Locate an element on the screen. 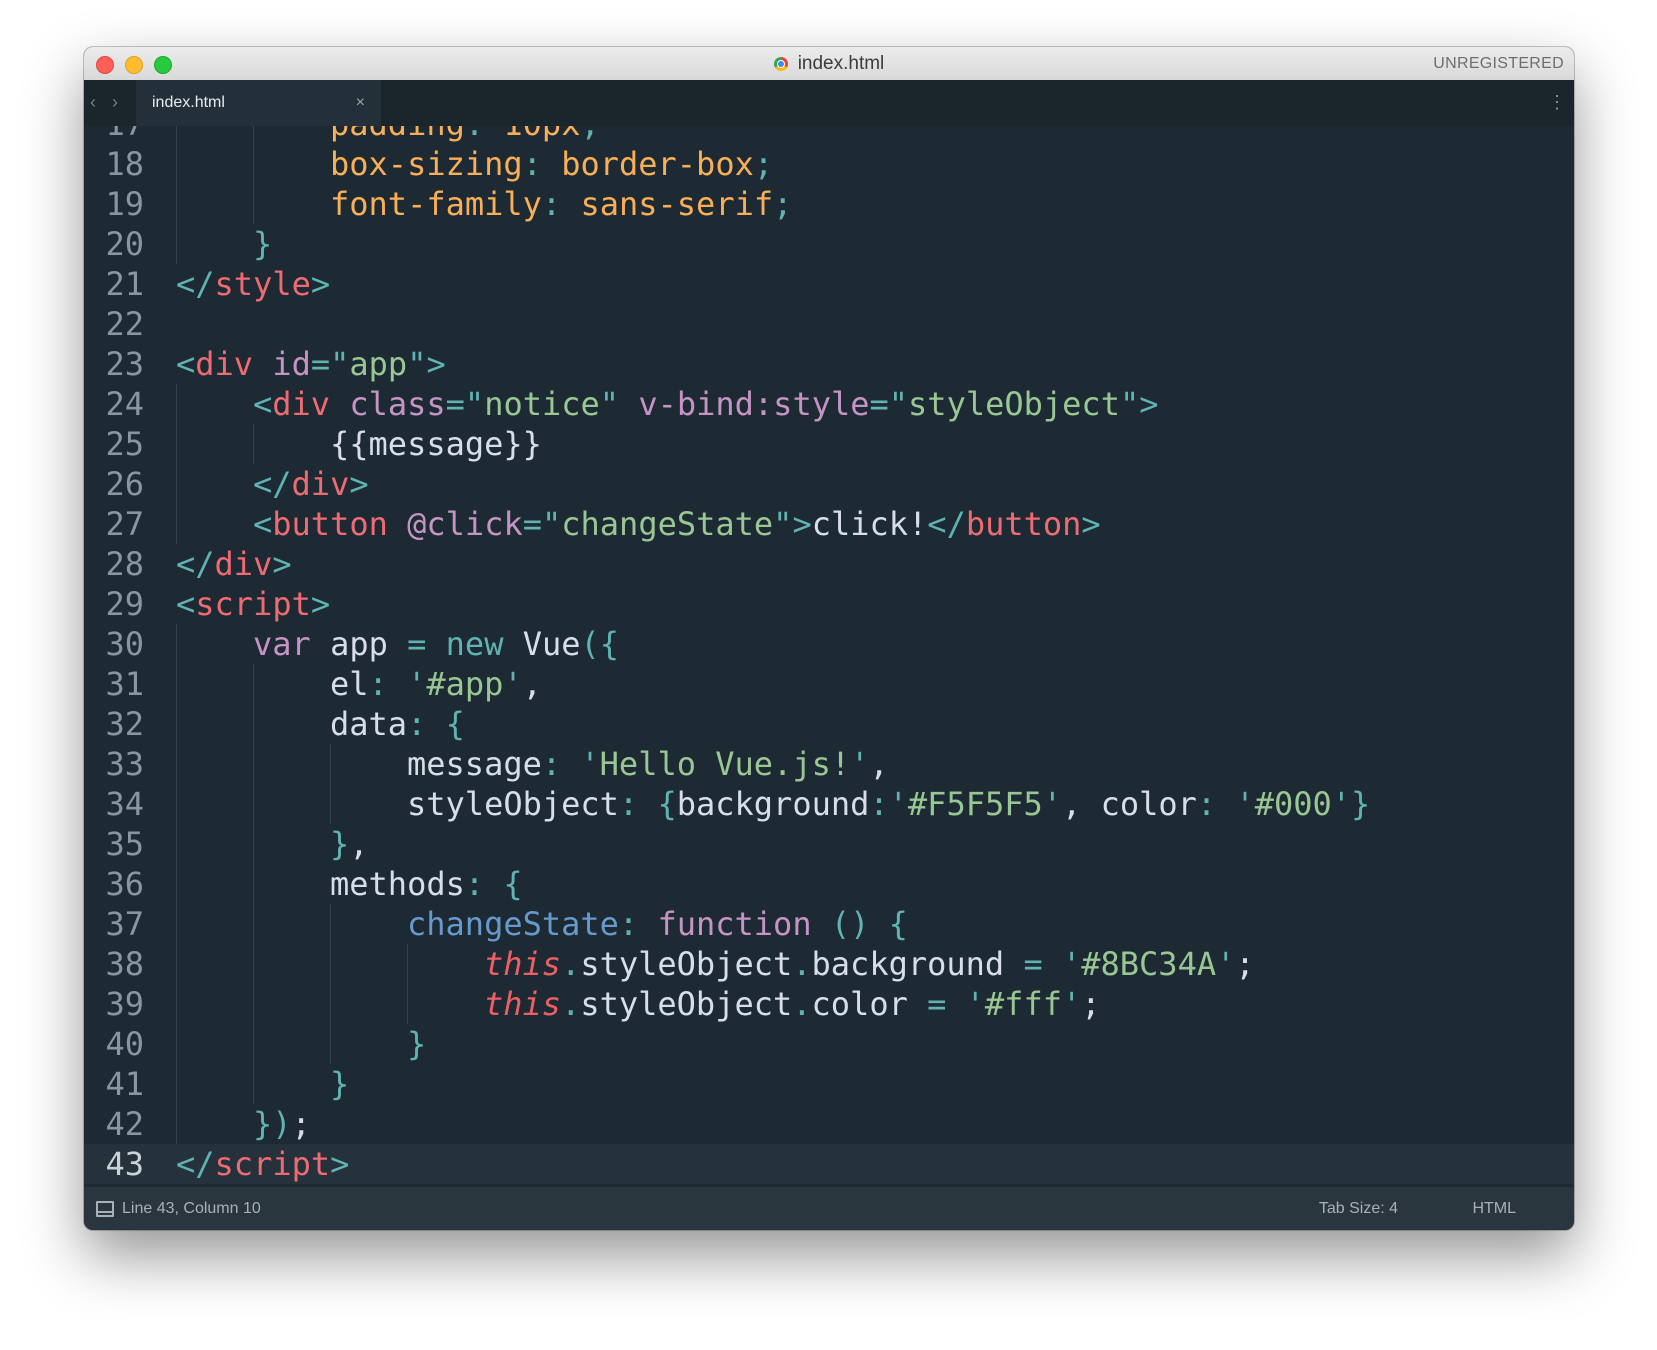 This screenshot has height=1350, width=1657. code-line: 22 is located at coordinates (829, 324).